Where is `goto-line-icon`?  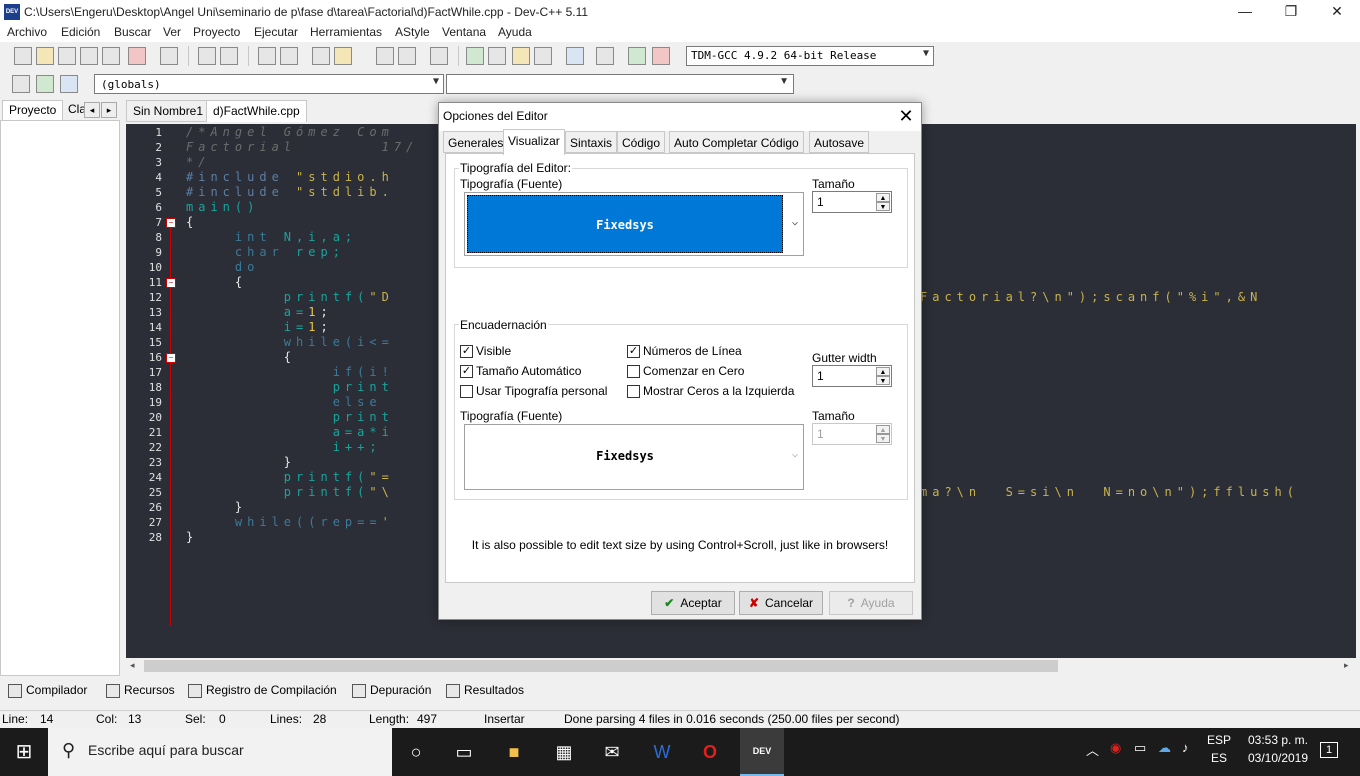
goto-line-icon is located at coordinates (321, 56).